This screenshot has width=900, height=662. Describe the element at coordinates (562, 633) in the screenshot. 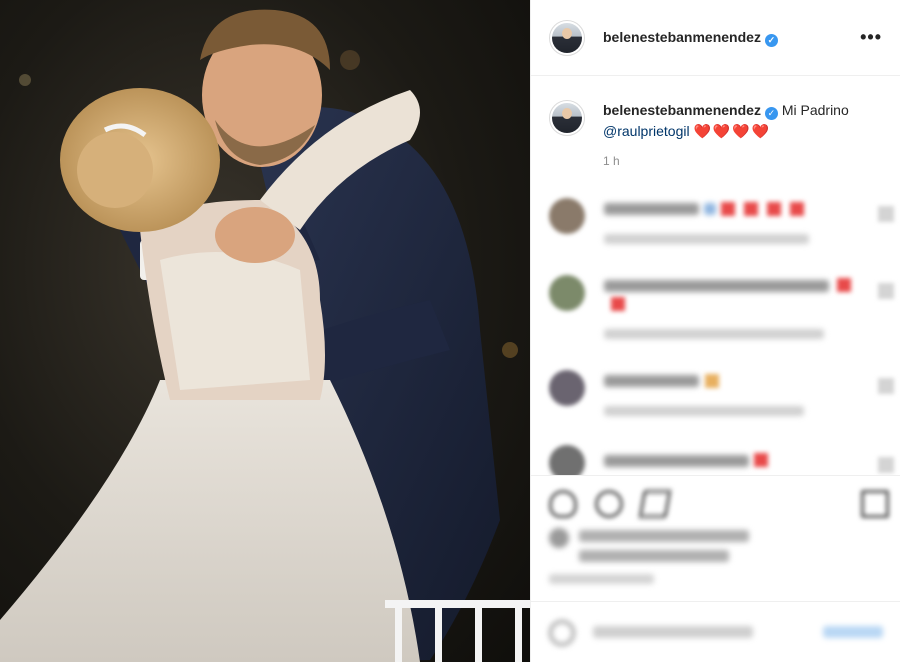

I see `emoji-icon` at that location.